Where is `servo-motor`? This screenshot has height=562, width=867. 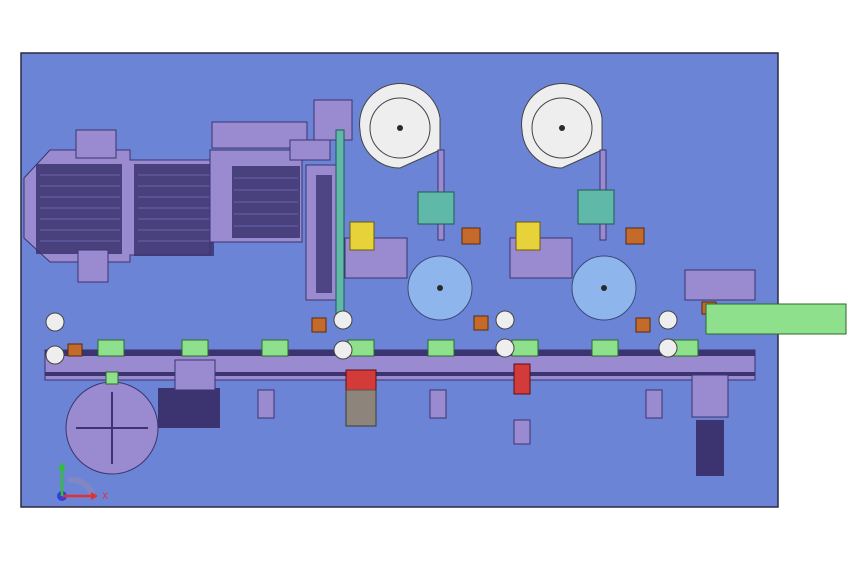
servo-motor is located at coordinates (710, 425).